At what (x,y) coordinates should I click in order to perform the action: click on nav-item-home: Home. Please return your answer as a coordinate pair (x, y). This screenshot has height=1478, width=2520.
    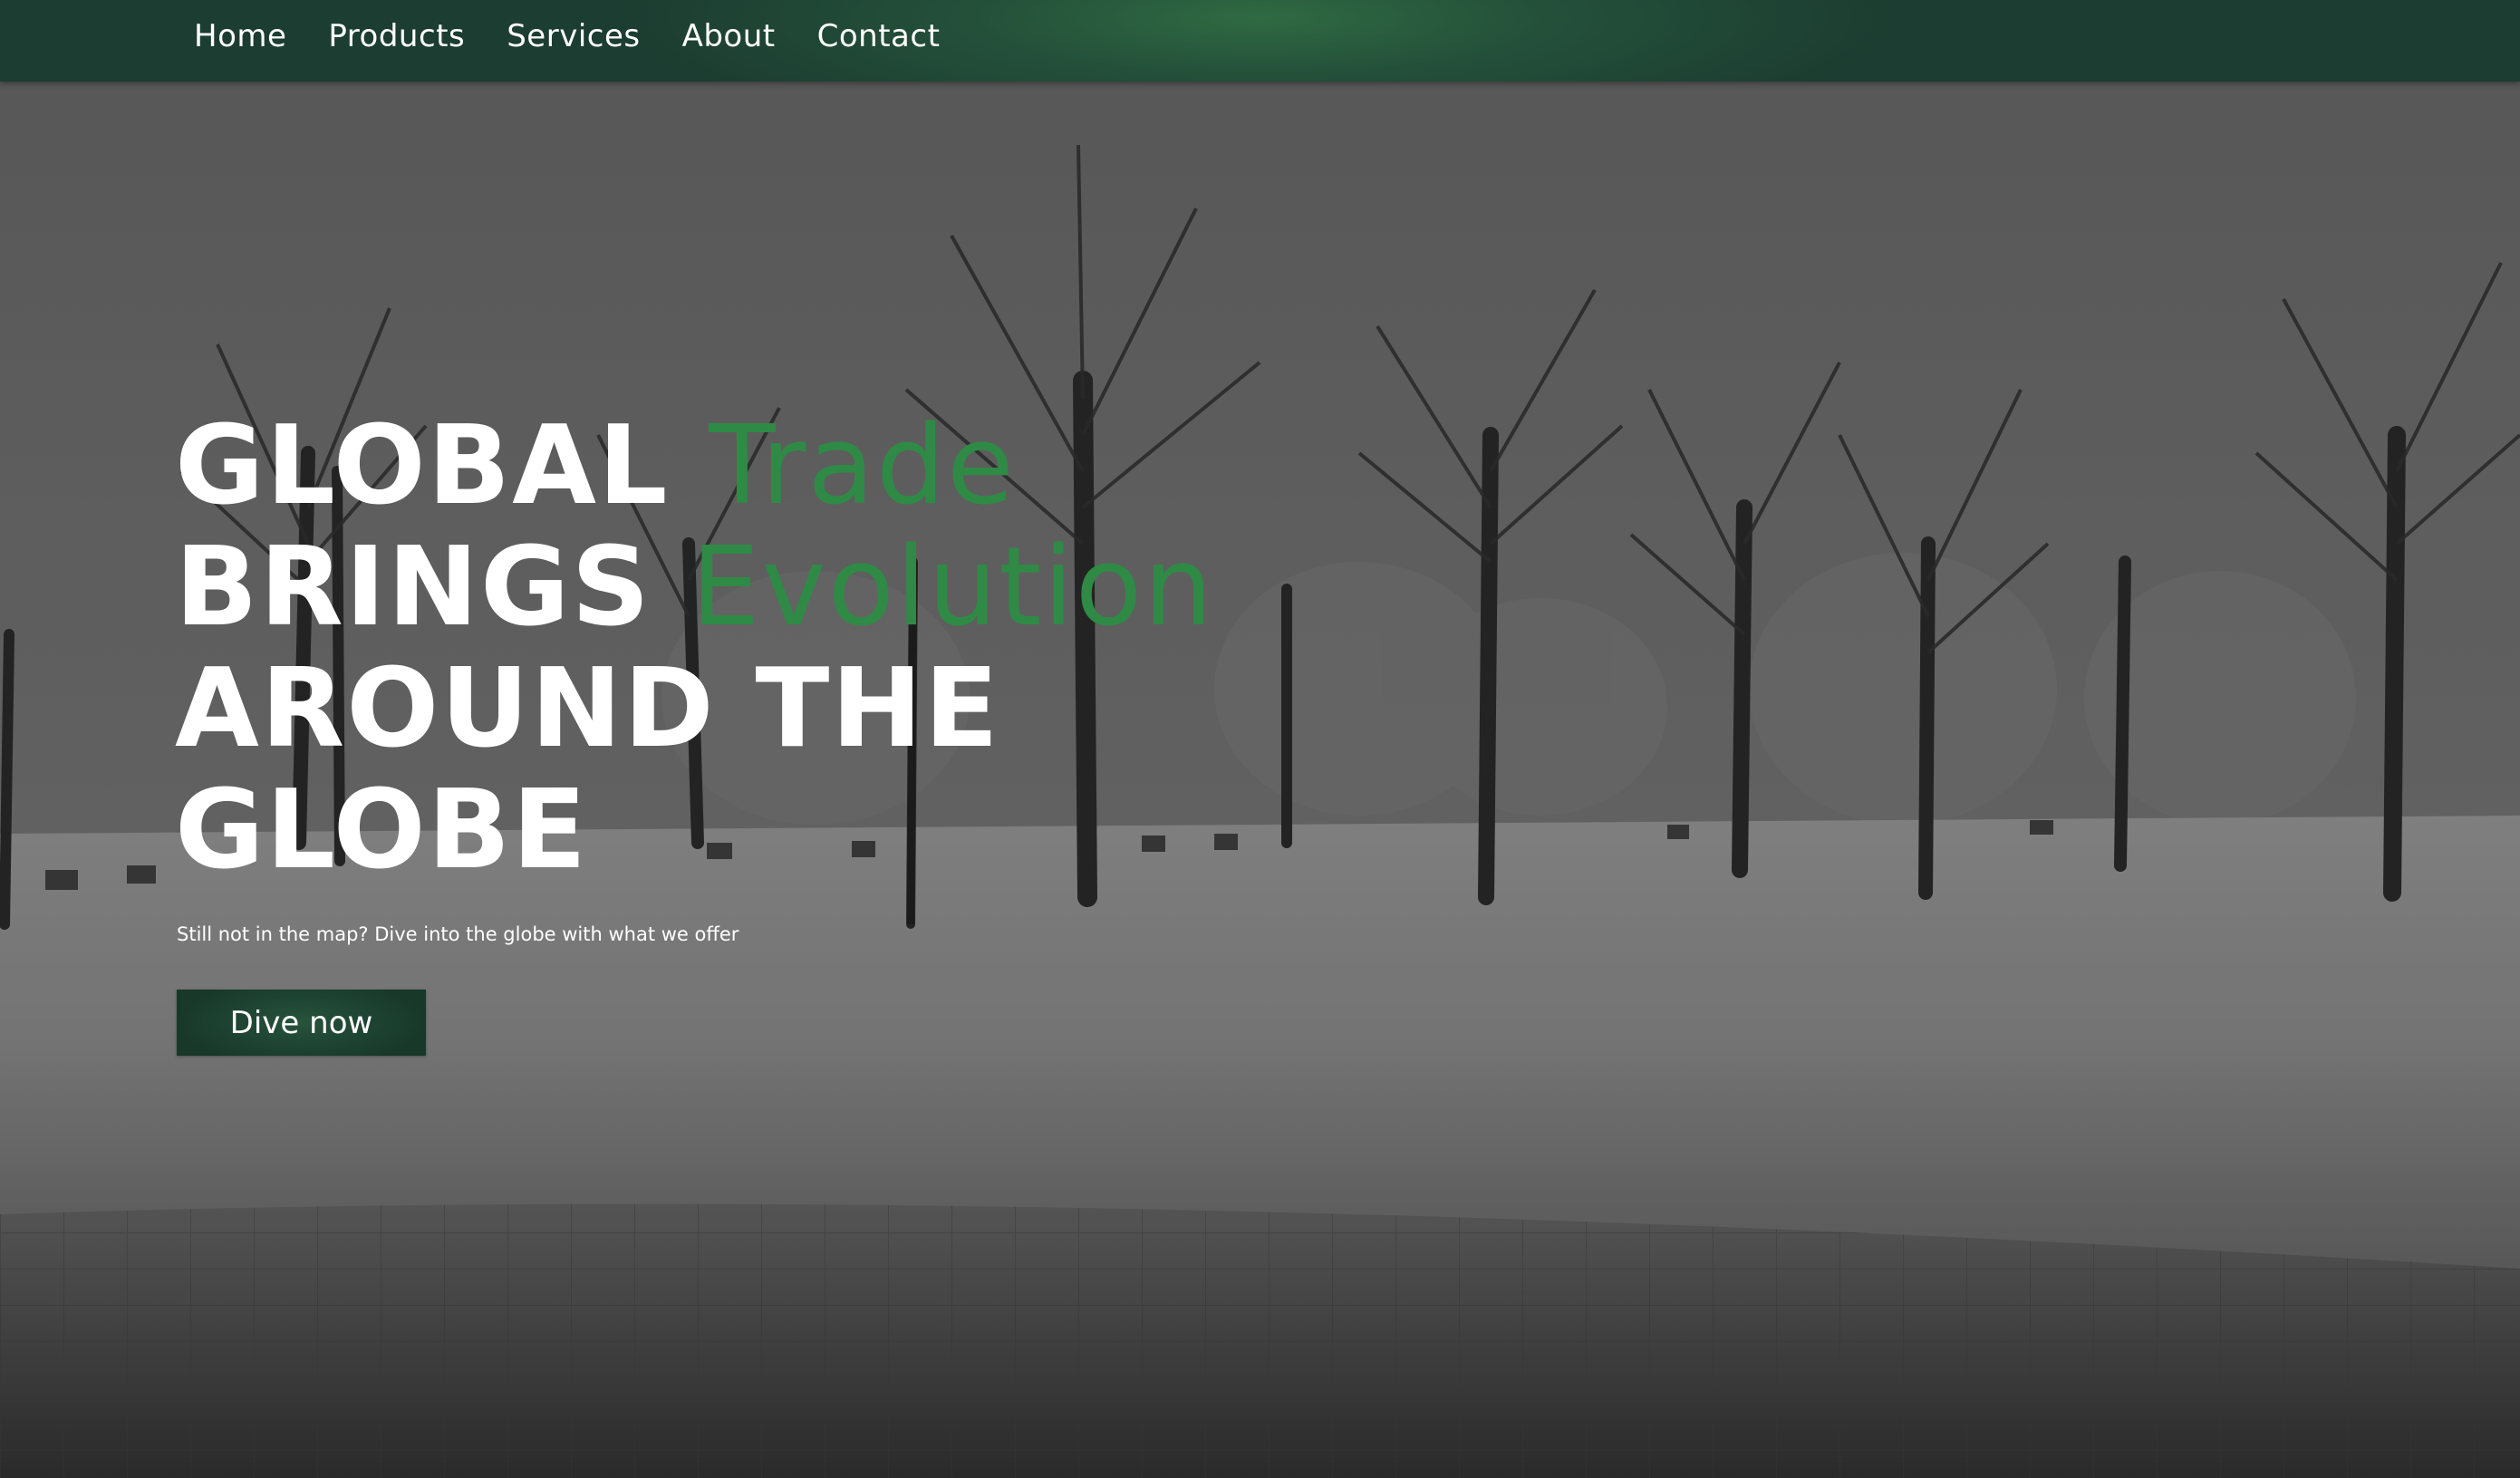
    Looking at the image, I should click on (240, 36).